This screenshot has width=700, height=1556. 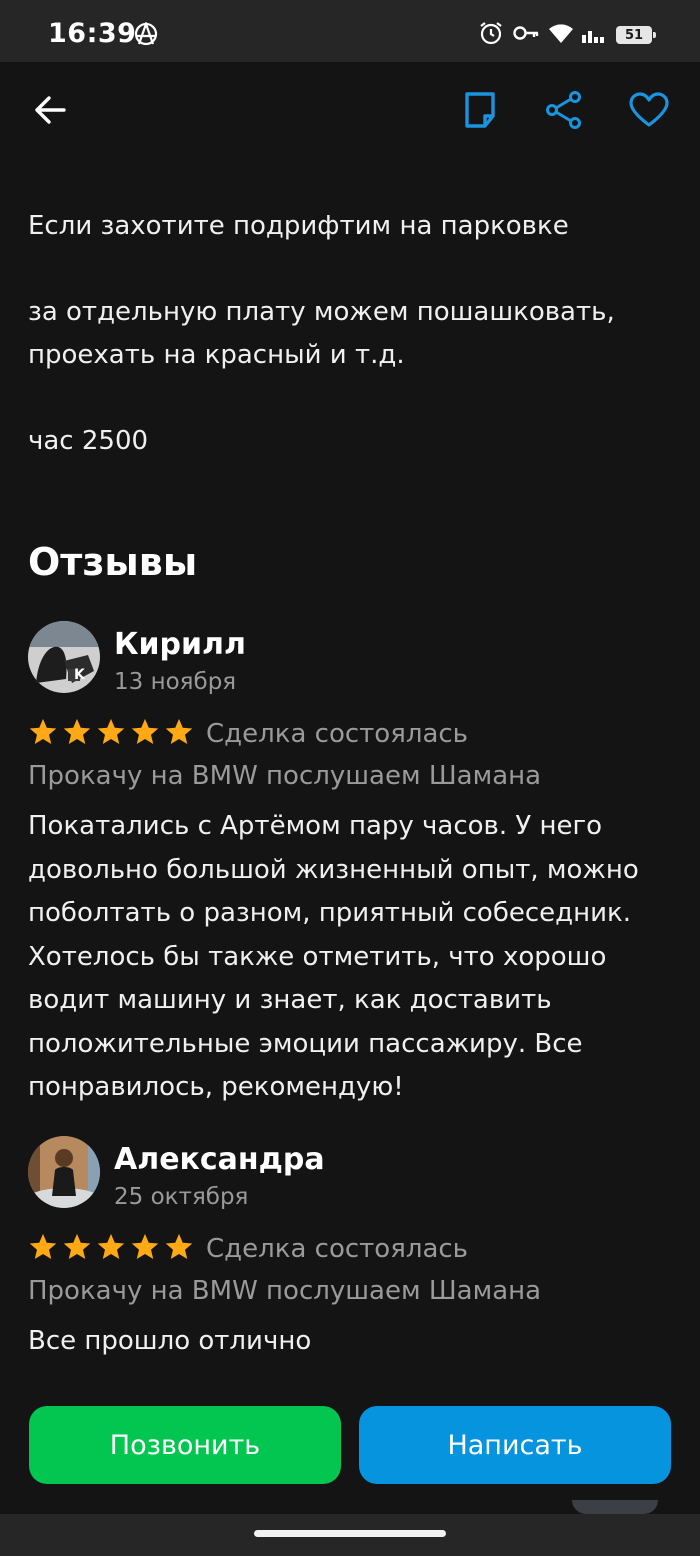 I want to click on scroll-peek-thumbnail, so click(x=615, y=1507).